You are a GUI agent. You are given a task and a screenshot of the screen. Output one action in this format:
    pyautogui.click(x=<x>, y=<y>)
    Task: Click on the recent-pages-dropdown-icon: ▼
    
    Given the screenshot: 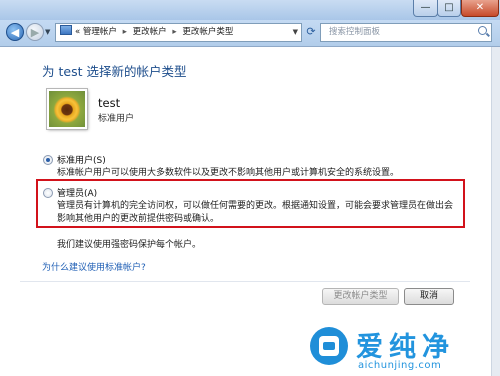 What is the action you would take?
    pyautogui.click(x=47, y=32)
    